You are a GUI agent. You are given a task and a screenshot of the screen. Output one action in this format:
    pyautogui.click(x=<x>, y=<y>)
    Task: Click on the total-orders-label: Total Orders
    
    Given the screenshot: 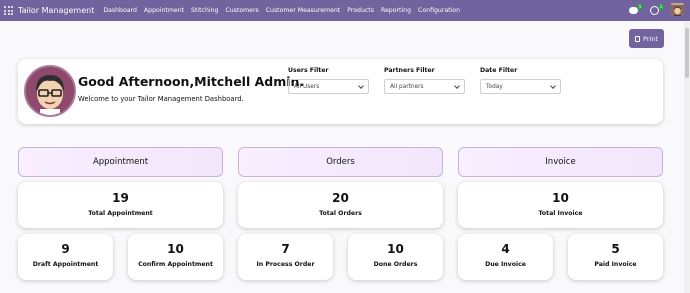 What is the action you would take?
    pyautogui.click(x=340, y=213)
    